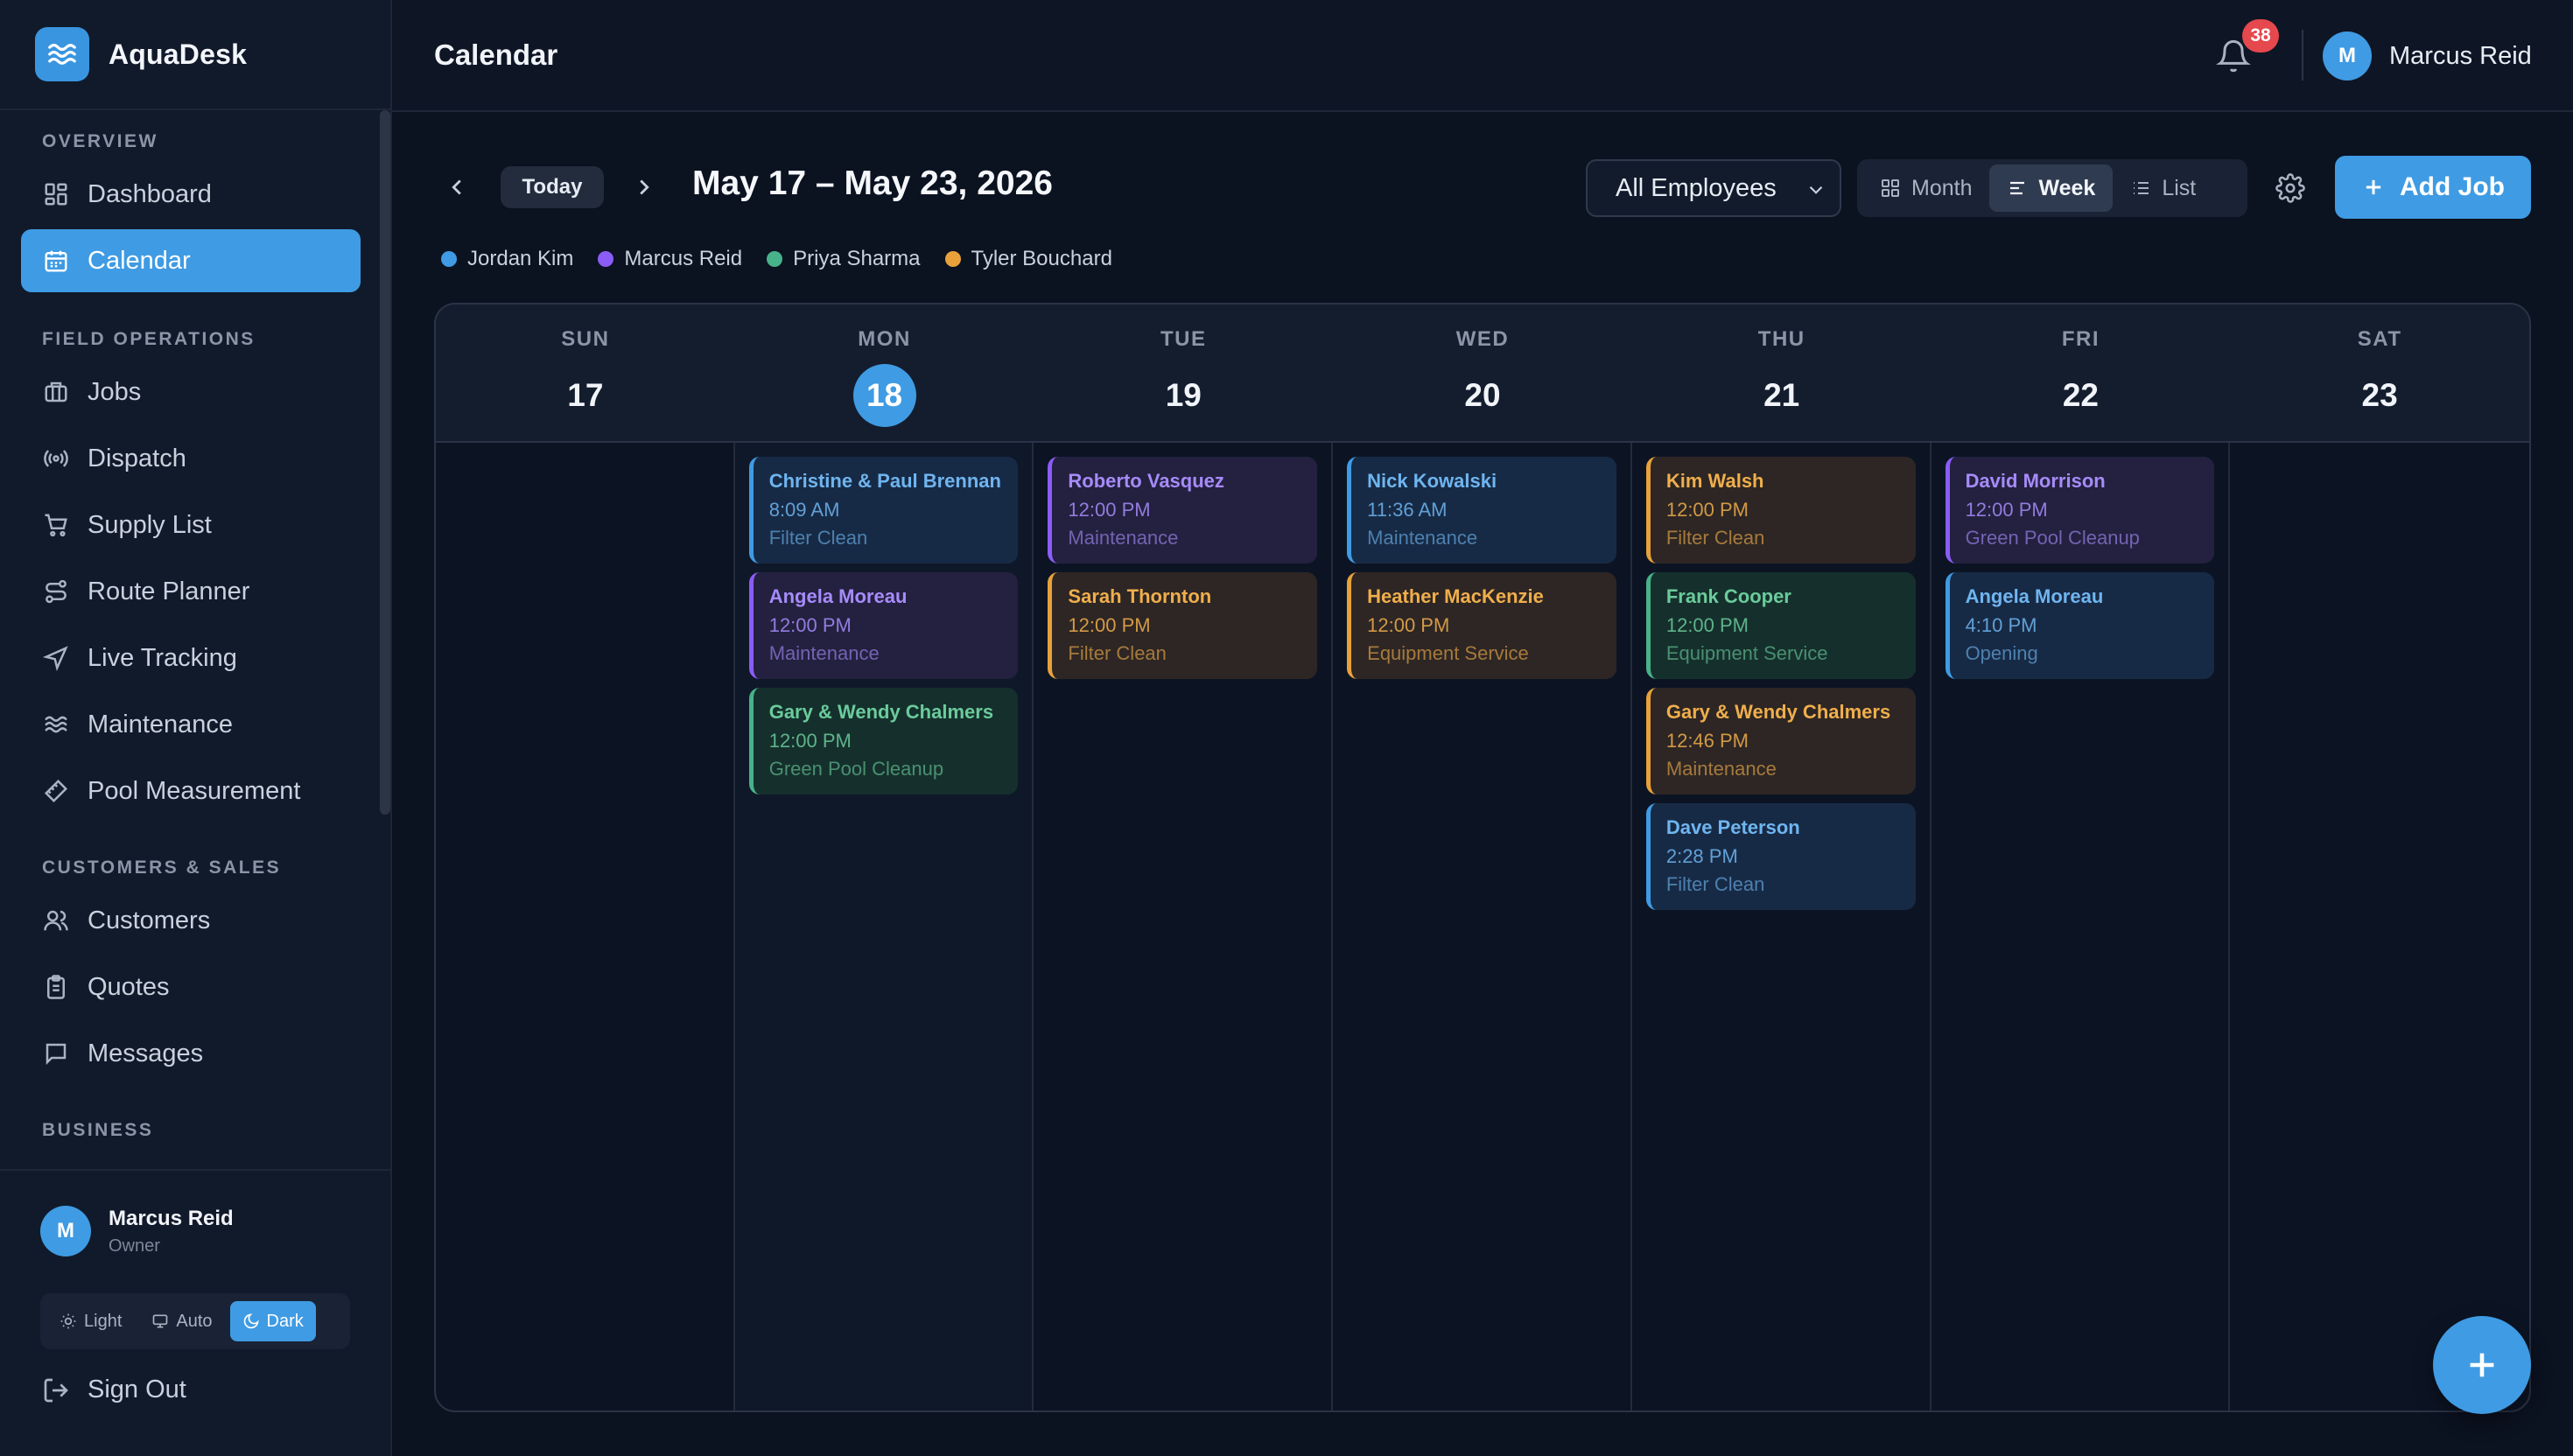 The width and height of the screenshot is (2573, 1456). Describe the element at coordinates (137, 458) in the screenshot. I see `sidebar-item-label: Dispatch` at that location.